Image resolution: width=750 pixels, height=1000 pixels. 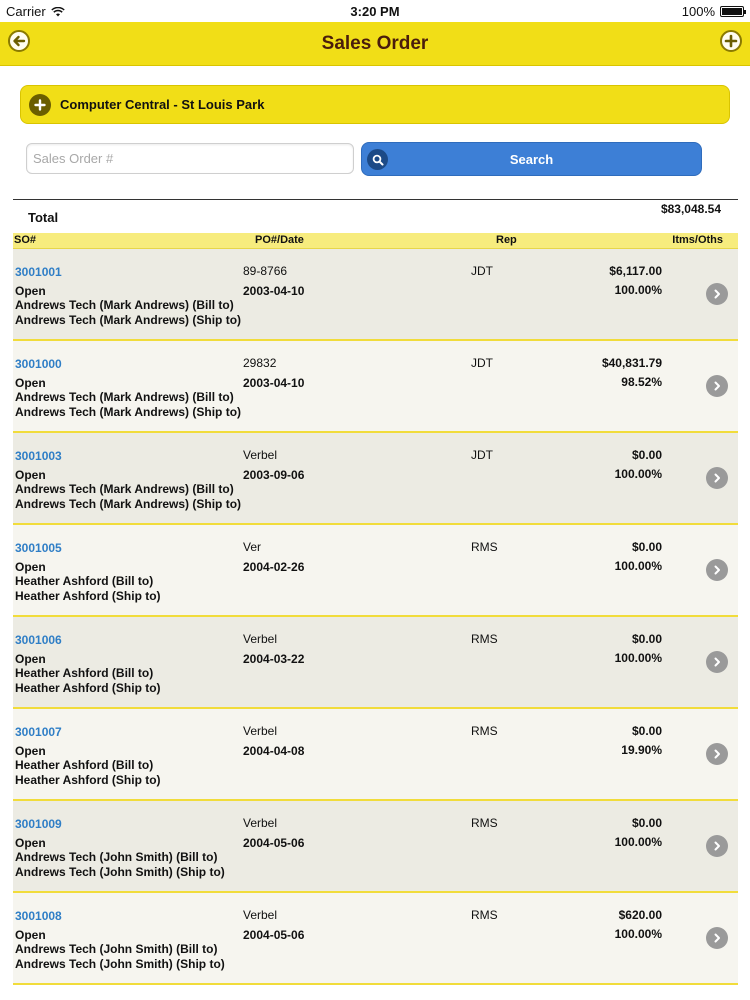 I want to click on total-label: Total, so click(x=43, y=217).